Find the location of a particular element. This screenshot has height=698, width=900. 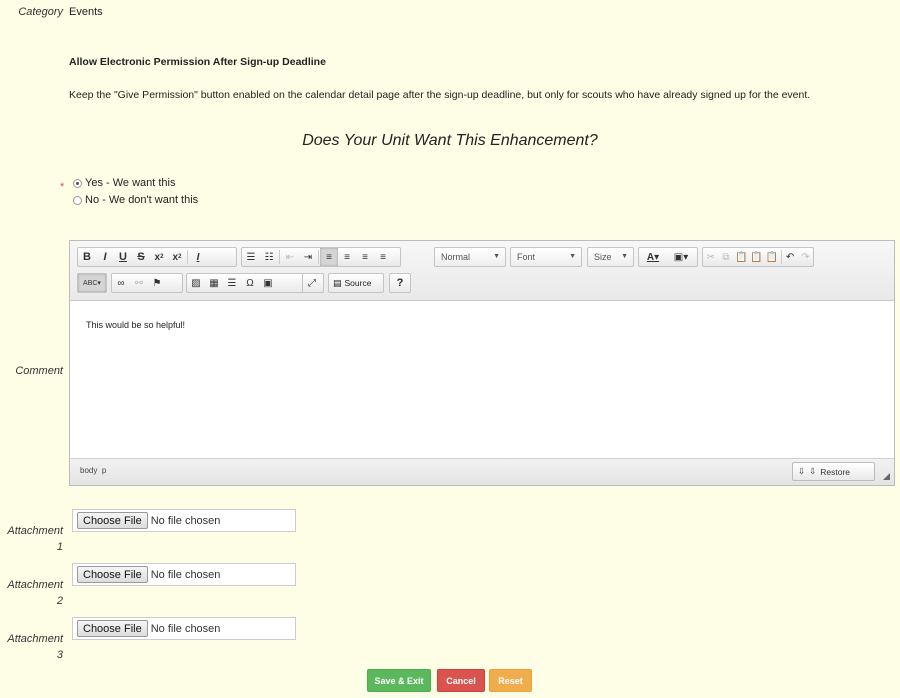

restore-icon-2: ⇩ is located at coordinates (813, 471).